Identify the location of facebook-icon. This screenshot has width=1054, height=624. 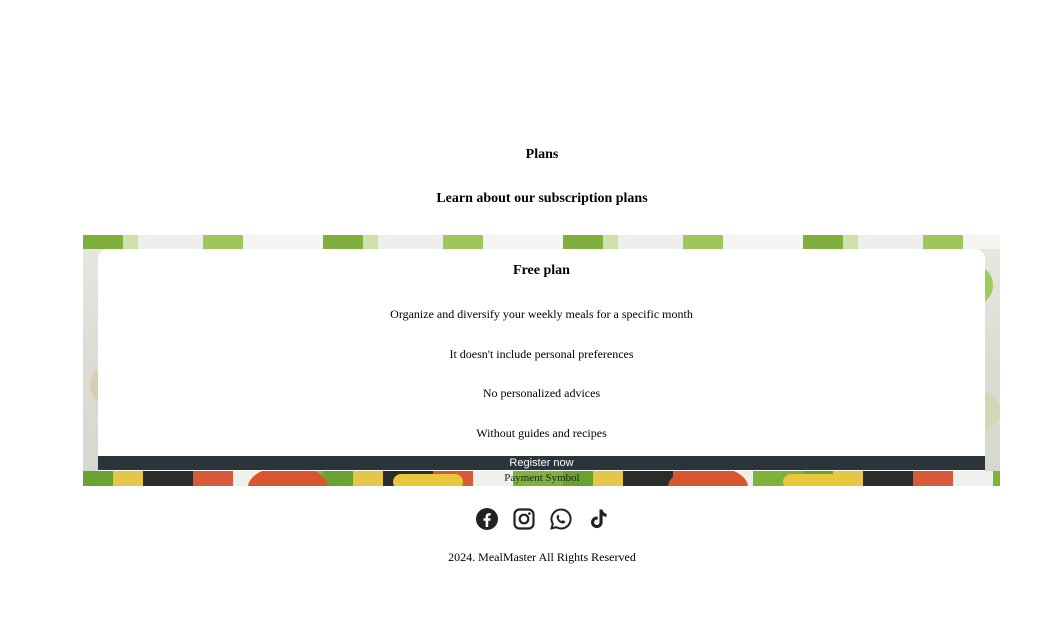
(487, 519).